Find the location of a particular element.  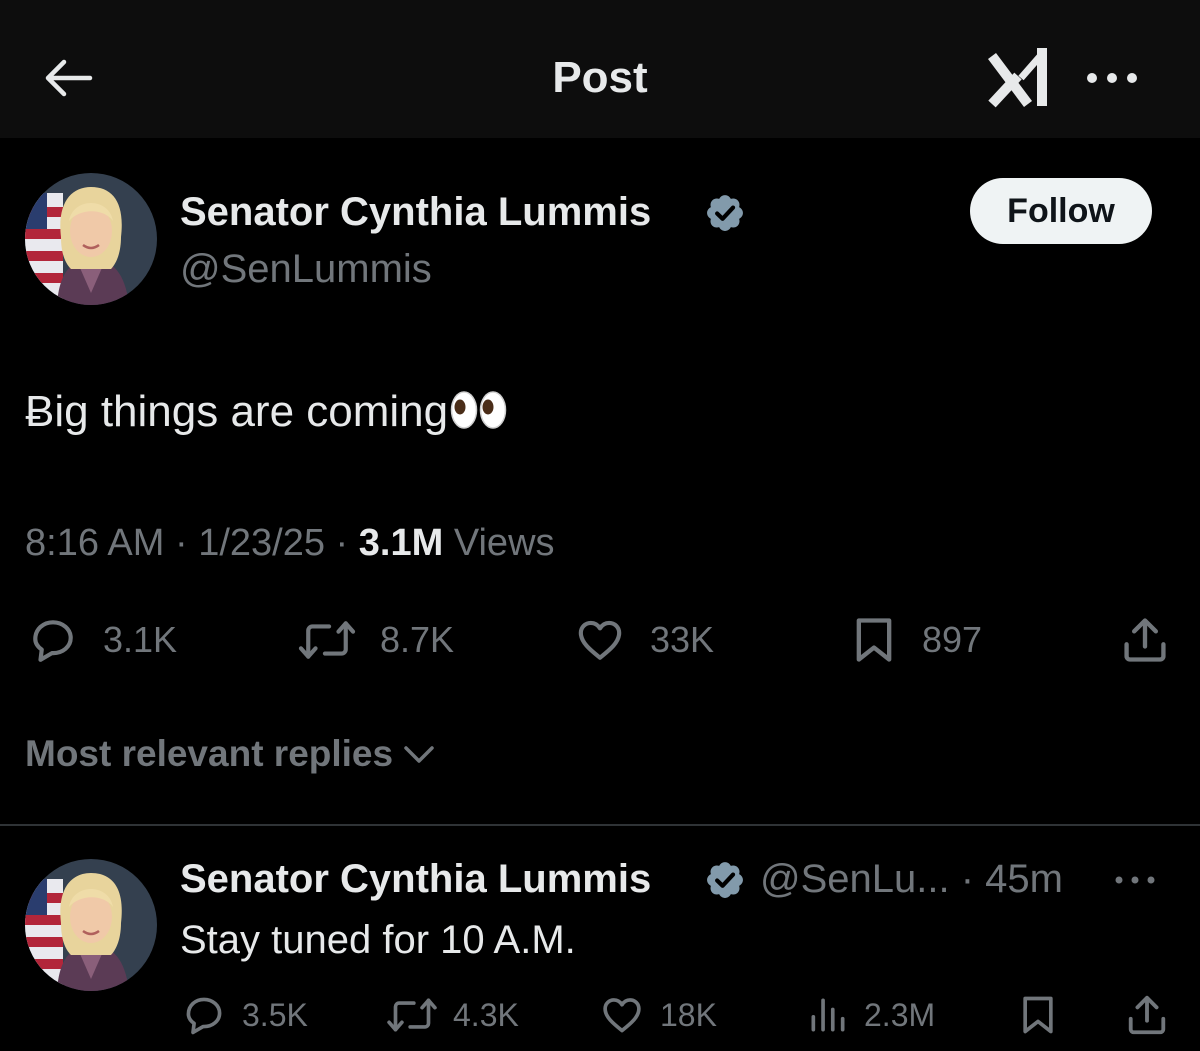

reply-reply-count: 3.5K is located at coordinates (275, 1014).